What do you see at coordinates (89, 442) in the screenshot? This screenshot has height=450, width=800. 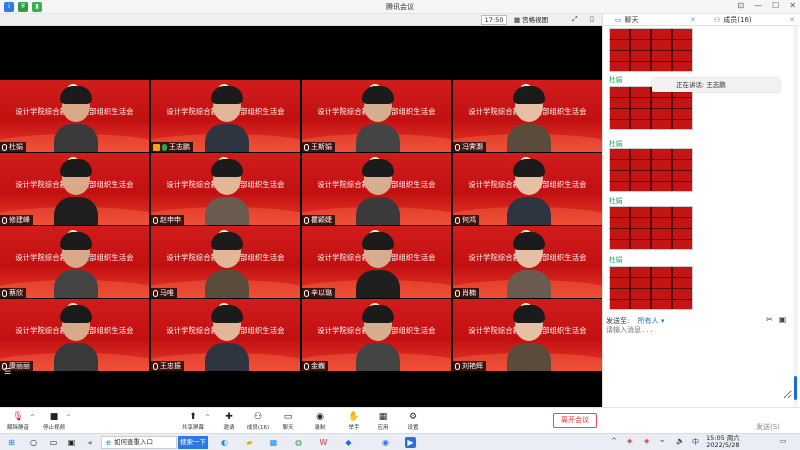 I see `browser-back-icon: ◂` at bounding box center [89, 442].